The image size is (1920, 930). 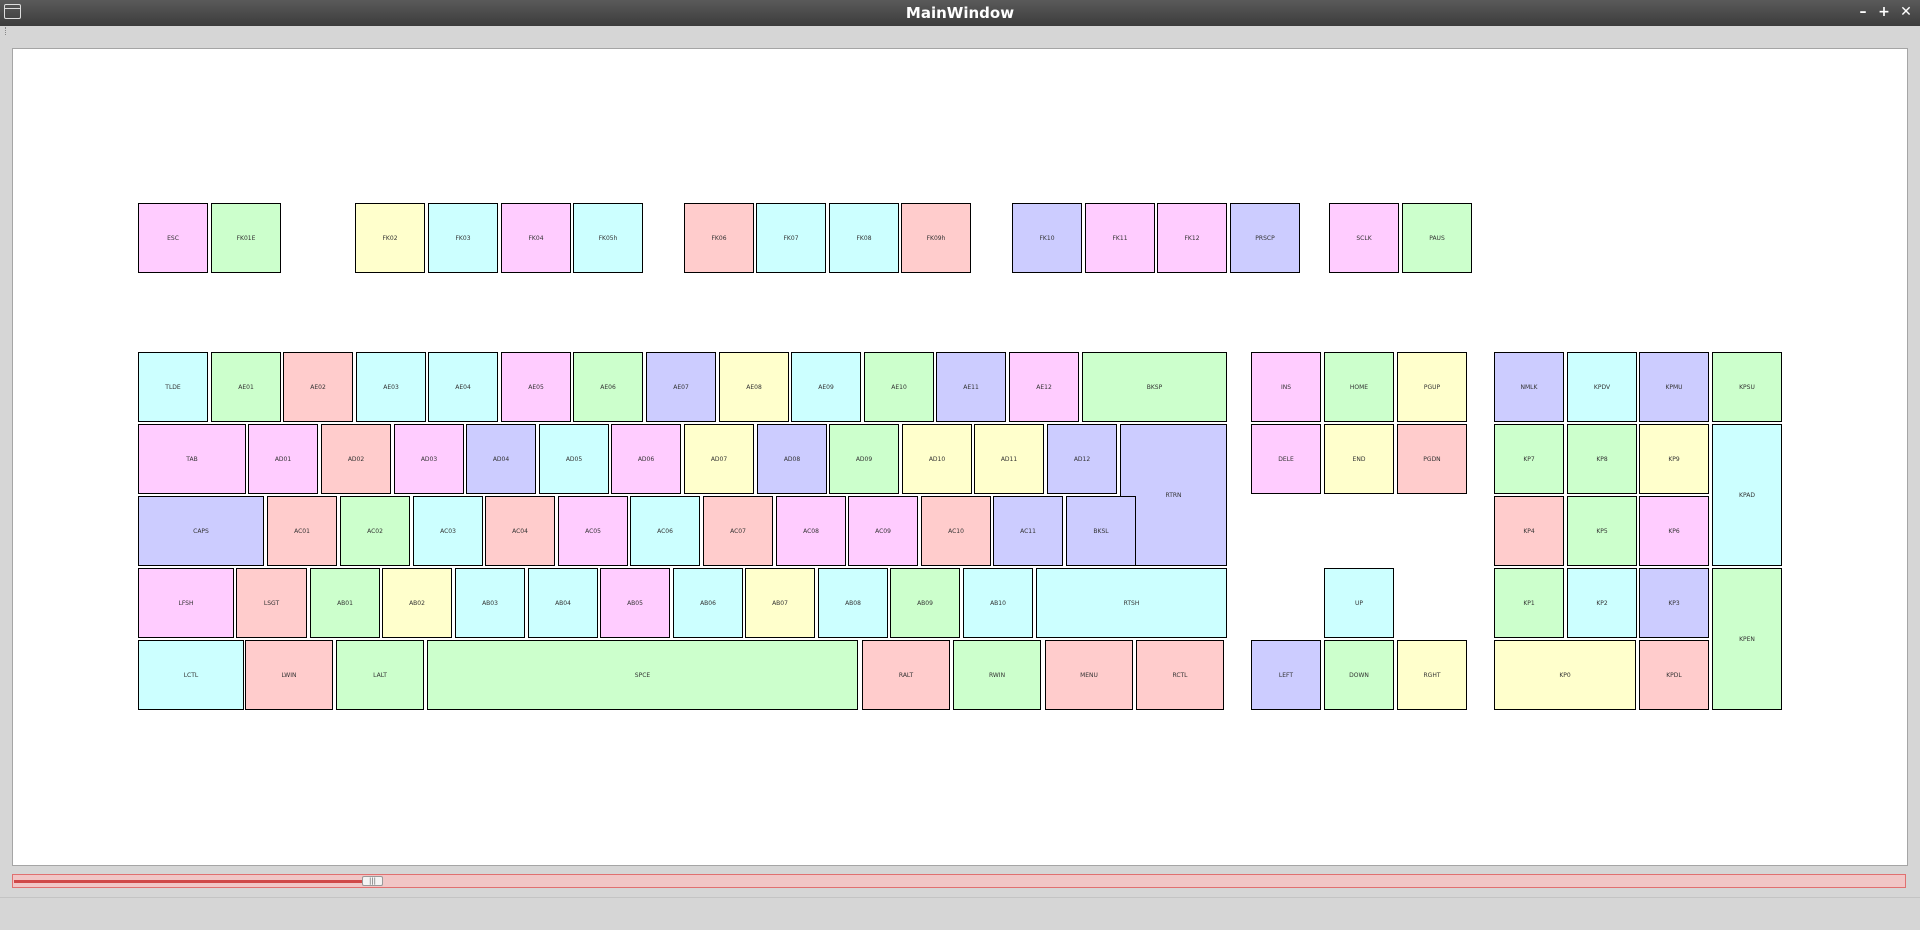 What do you see at coordinates (1674, 531) in the screenshot?
I see `key-kp6: KP6` at bounding box center [1674, 531].